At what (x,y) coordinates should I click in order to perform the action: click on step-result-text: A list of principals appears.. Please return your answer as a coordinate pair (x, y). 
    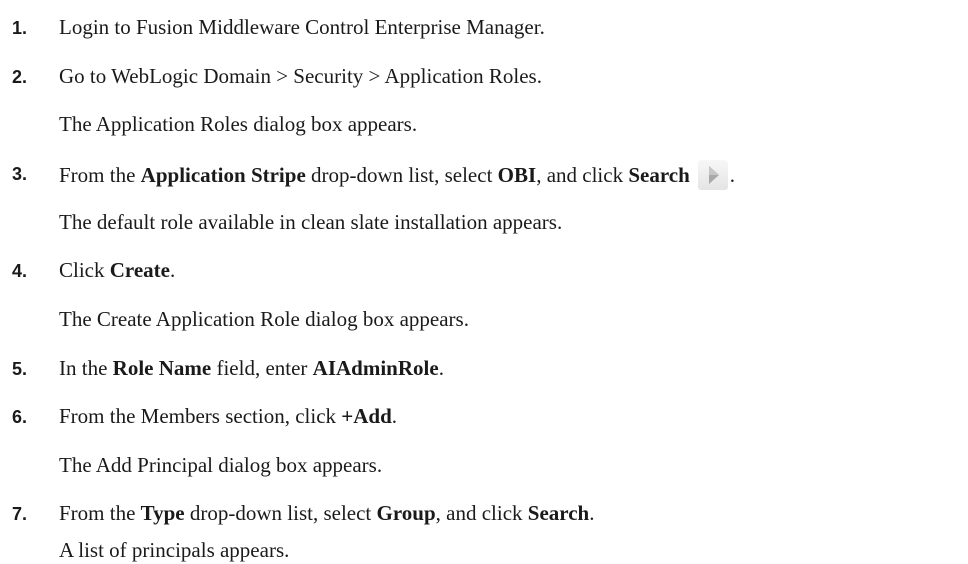
    Looking at the image, I should click on (174, 550).